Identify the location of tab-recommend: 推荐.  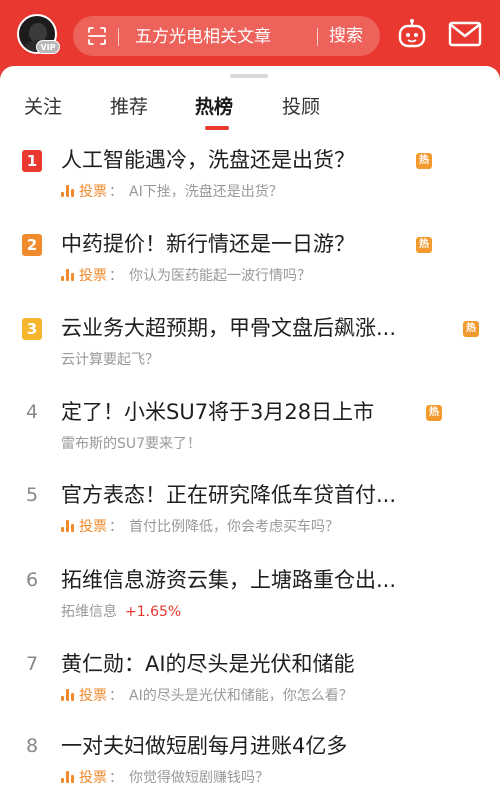
(129, 107).